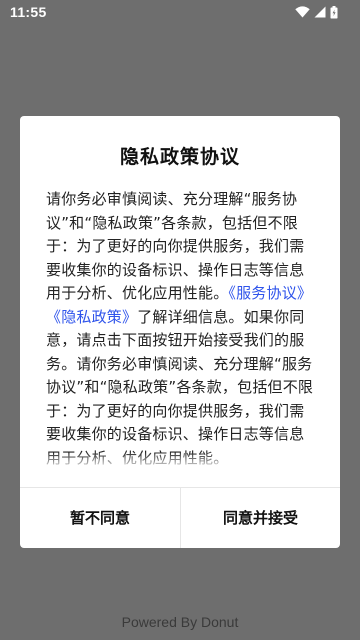  Describe the element at coordinates (28, 12) in the screenshot. I see `status-time: 11:55` at that location.